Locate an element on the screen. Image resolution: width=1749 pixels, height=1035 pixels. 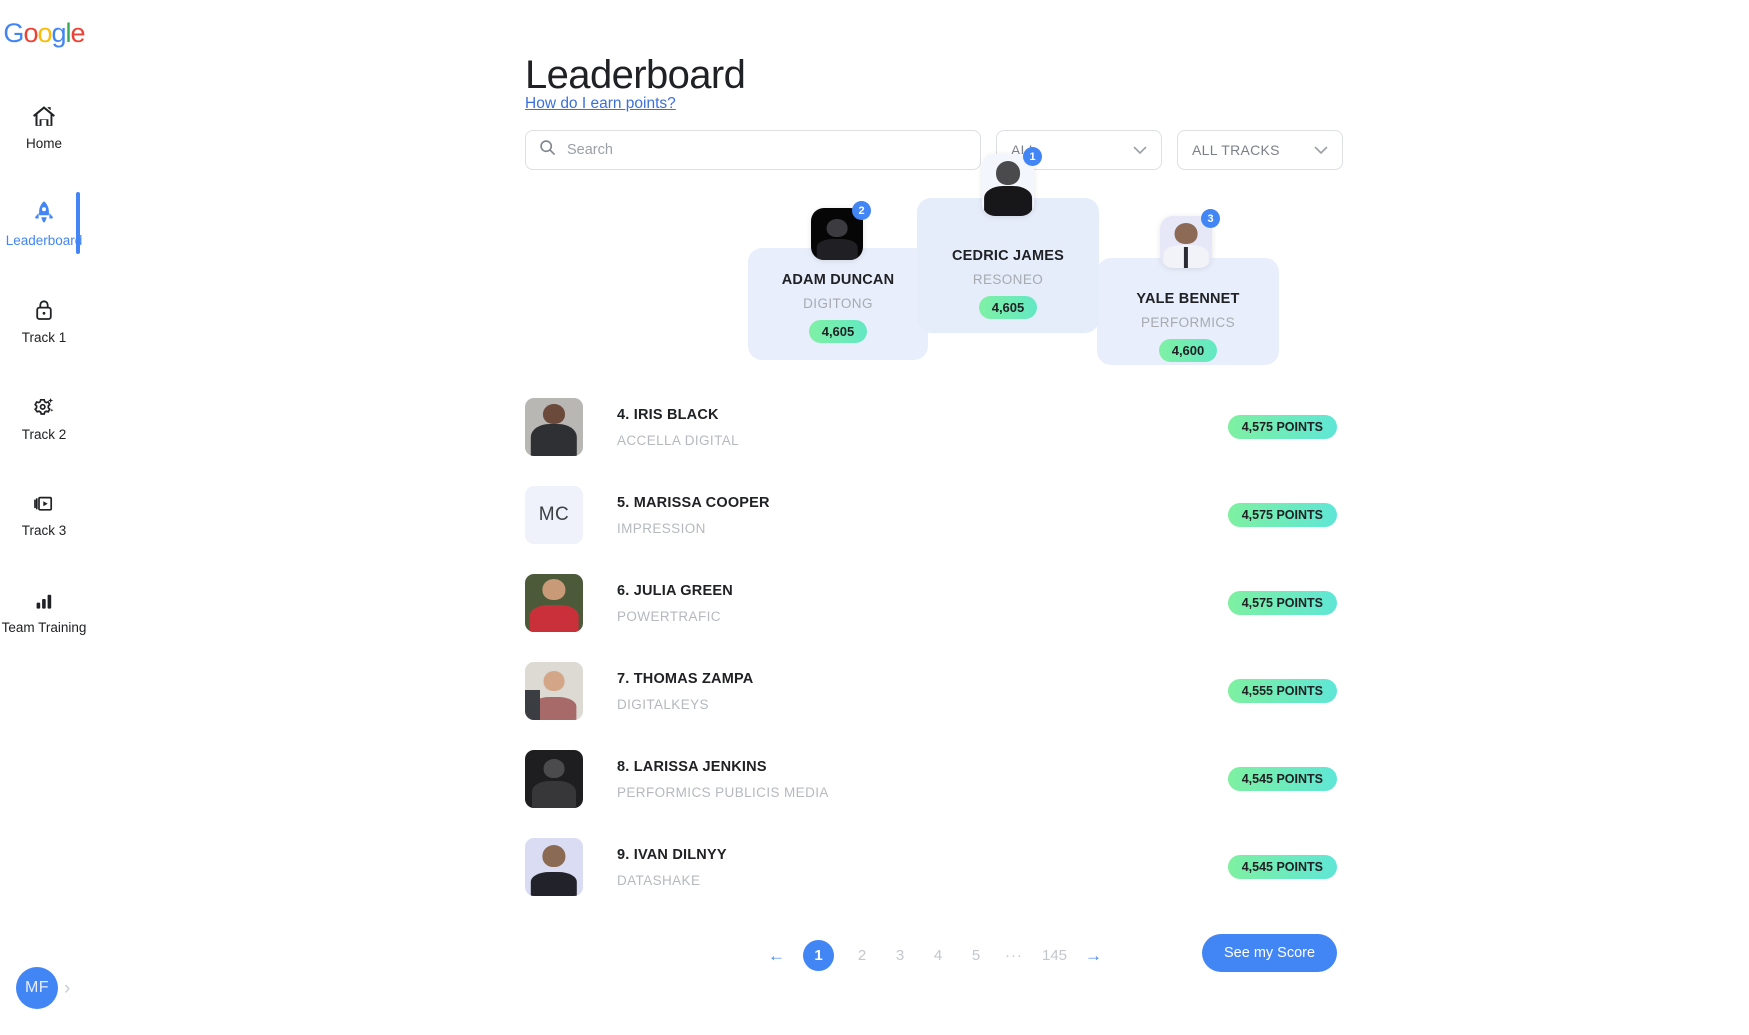
podium-card-third: 3 YALE BENNET PERFORMICS 4,600 is located at coordinates (1188, 287).